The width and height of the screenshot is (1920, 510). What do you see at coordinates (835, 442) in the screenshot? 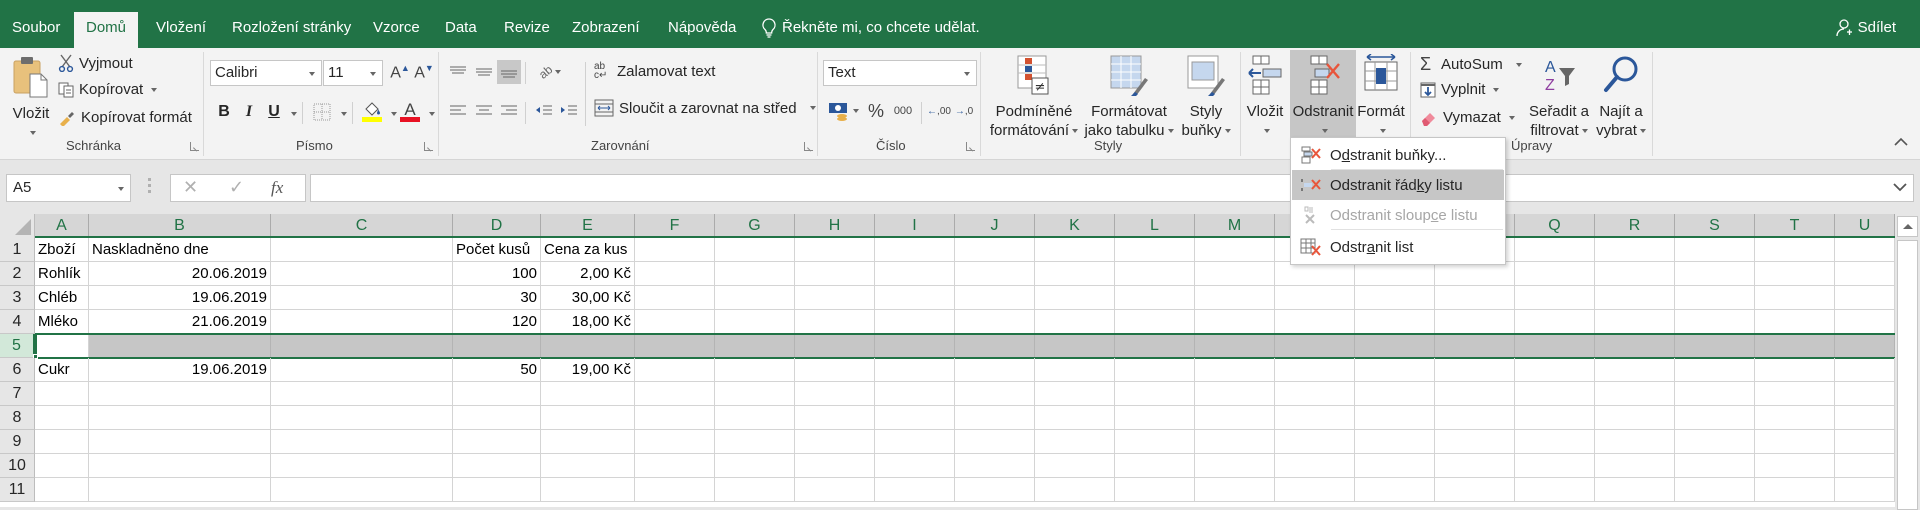
I see `cell-h9` at bounding box center [835, 442].